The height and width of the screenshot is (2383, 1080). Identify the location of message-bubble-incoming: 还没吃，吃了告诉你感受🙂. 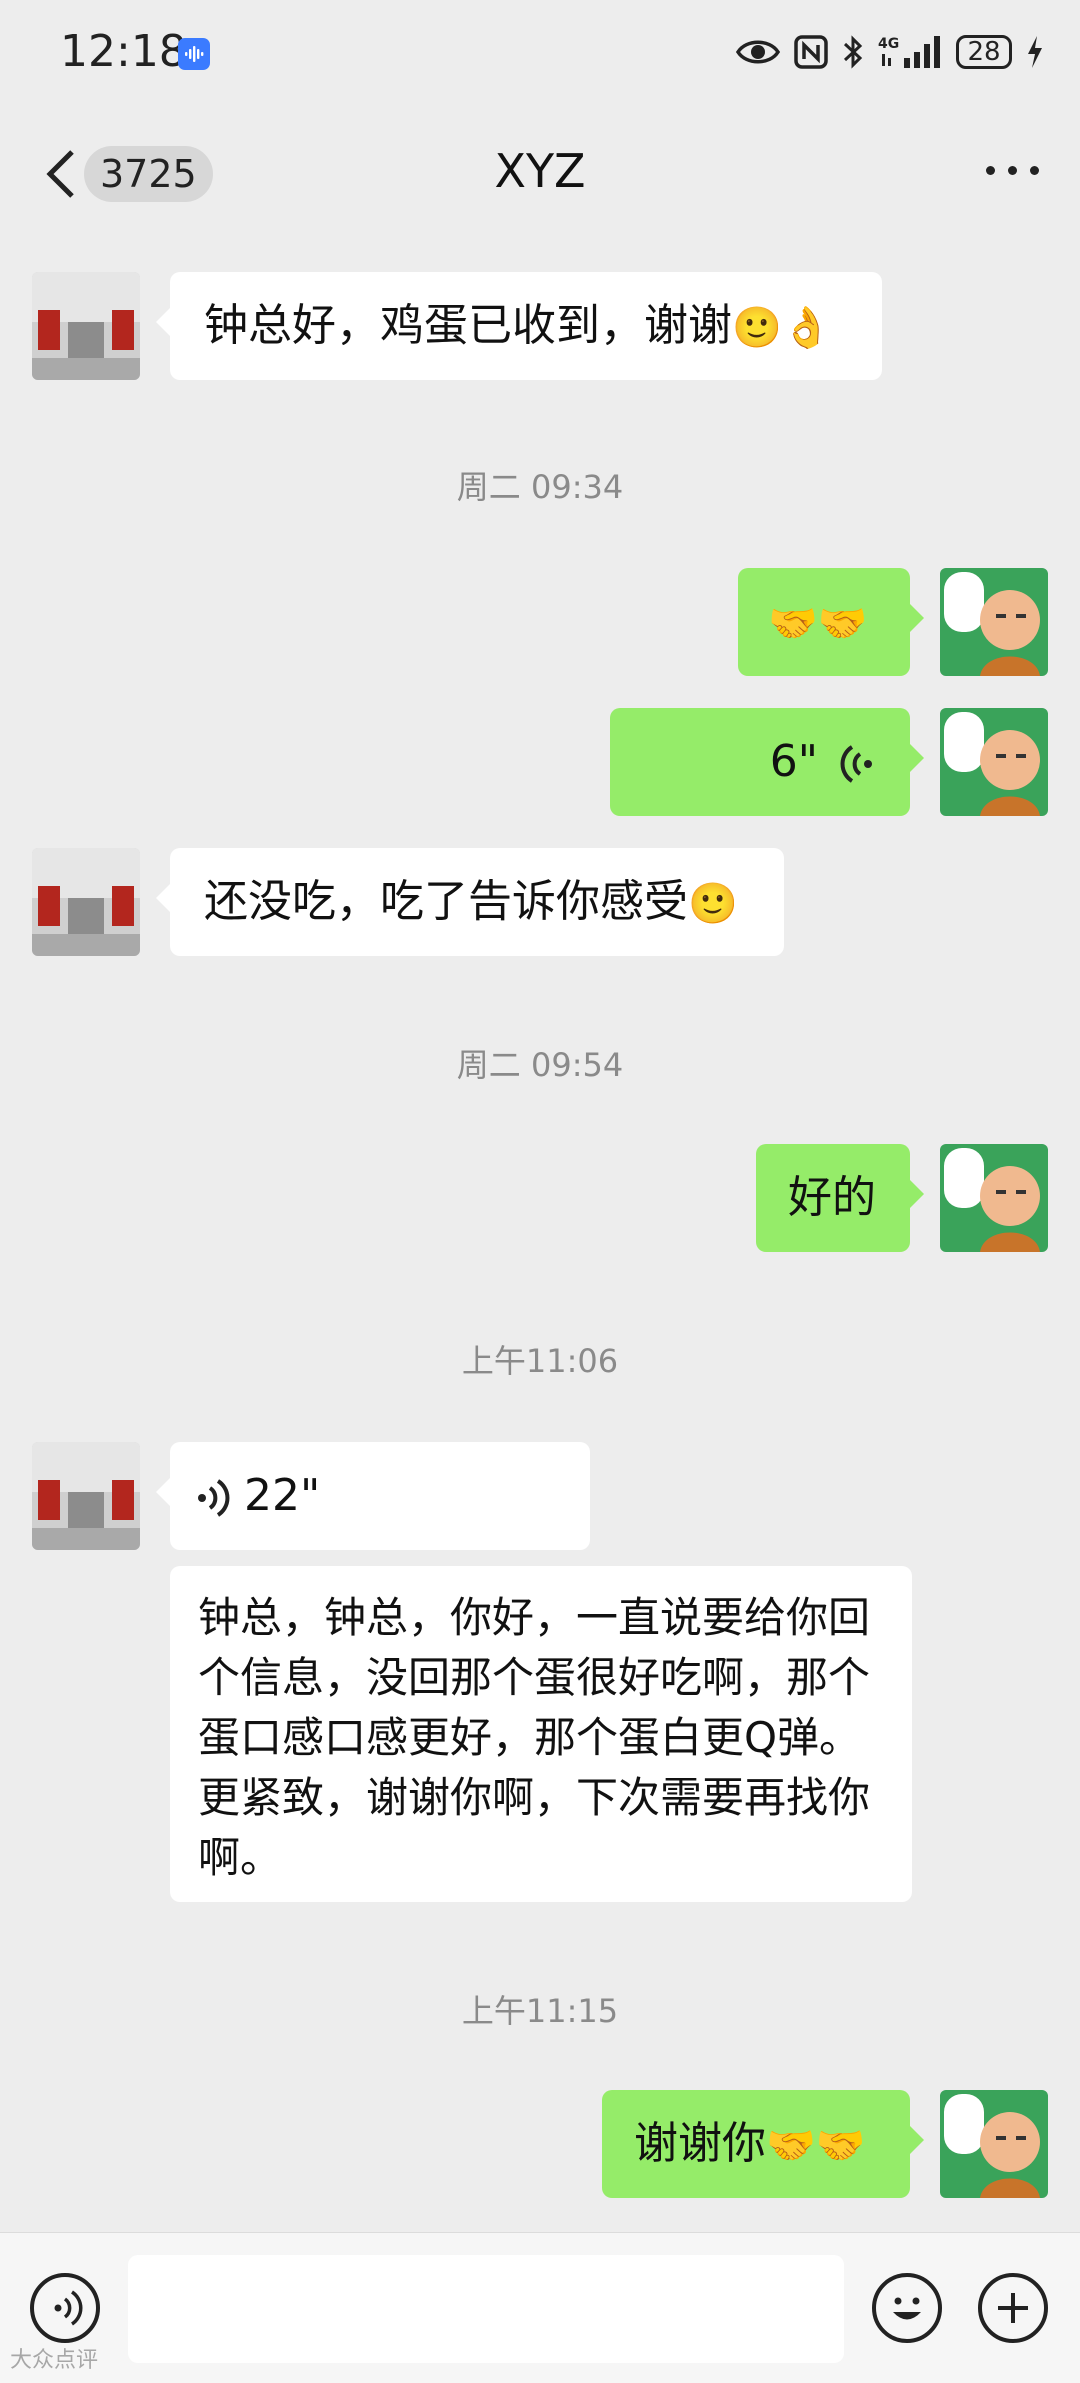
(470, 902).